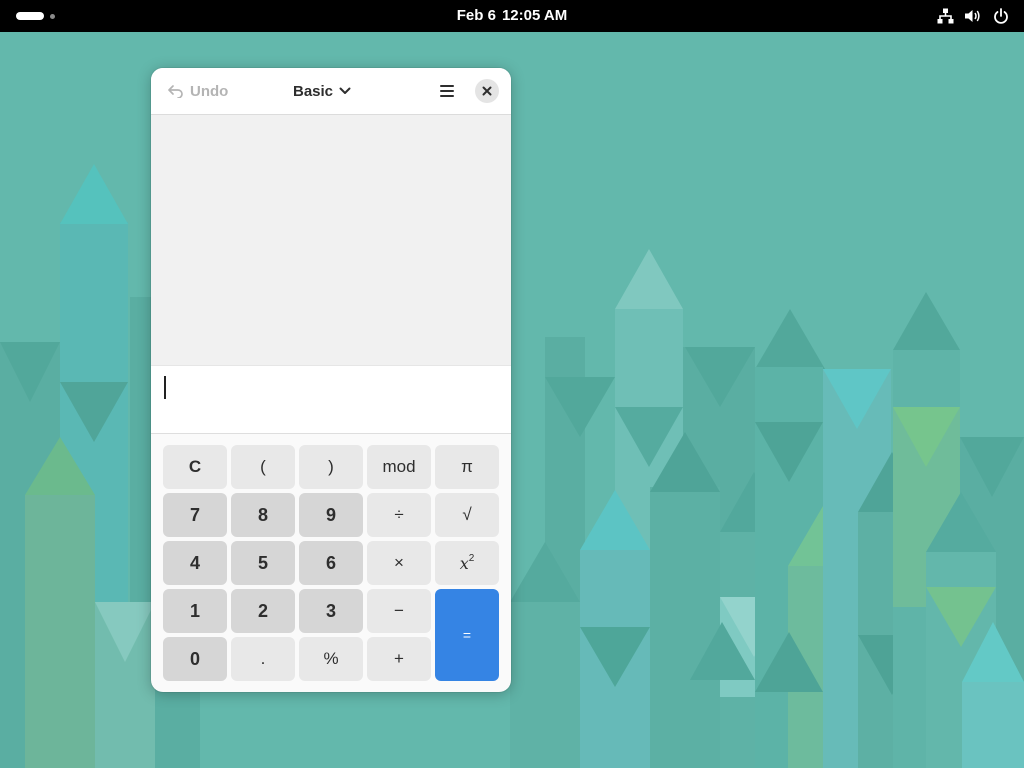 The image size is (1024, 768). Describe the element at coordinates (467, 635) in the screenshot. I see `equals-button: =` at that location.